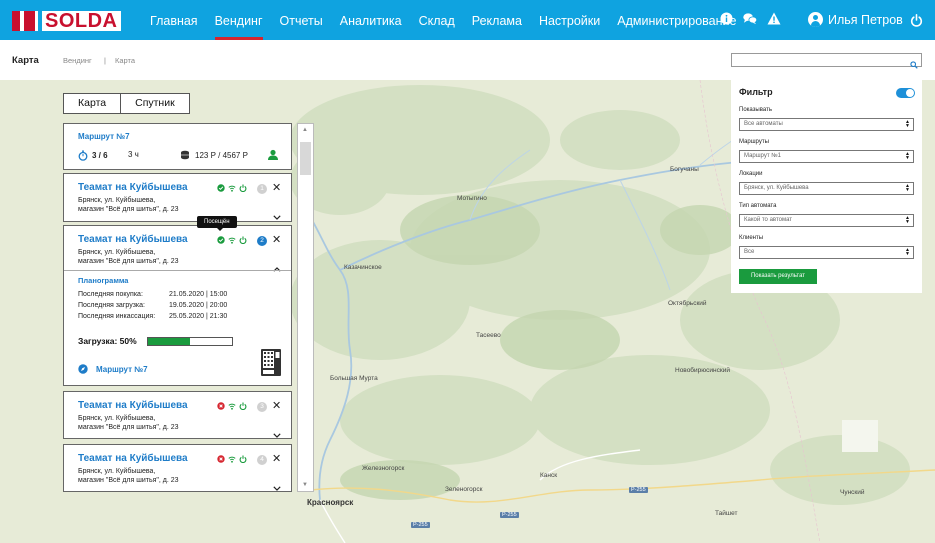  What do you see at coordinates (238, 20) in the screenshot?
I see `nav-item-vending: Вендинг` at bounding box center [238, 20].